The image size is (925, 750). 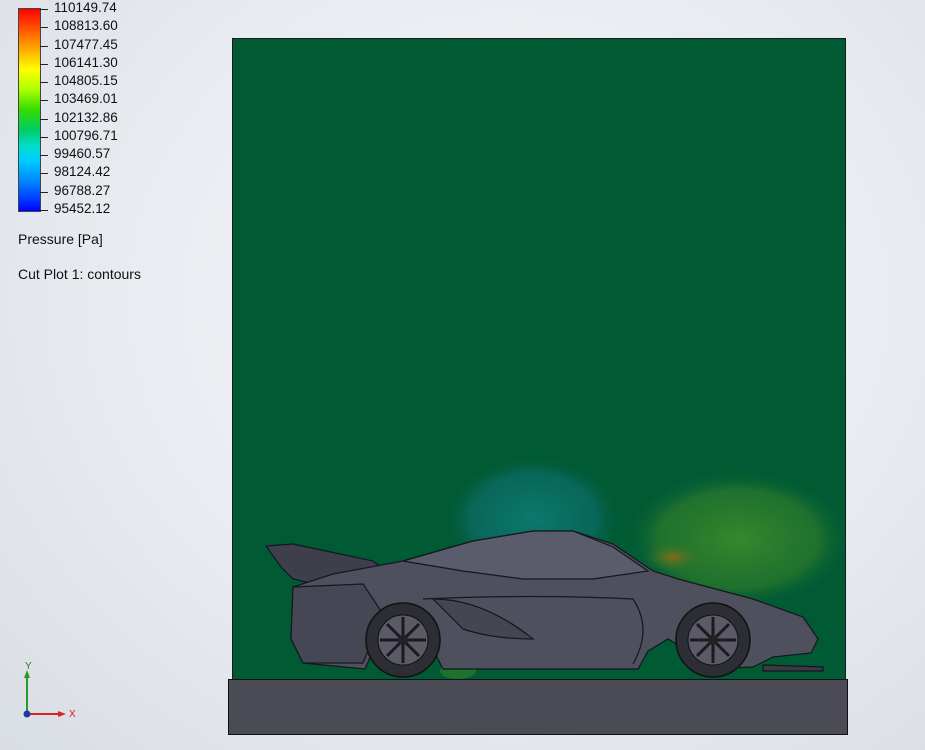 What do you see at coordinates (82, 190) in the screenshot?
I see `legend-tick-label: 96788.27` at bounding box center [82, 190].